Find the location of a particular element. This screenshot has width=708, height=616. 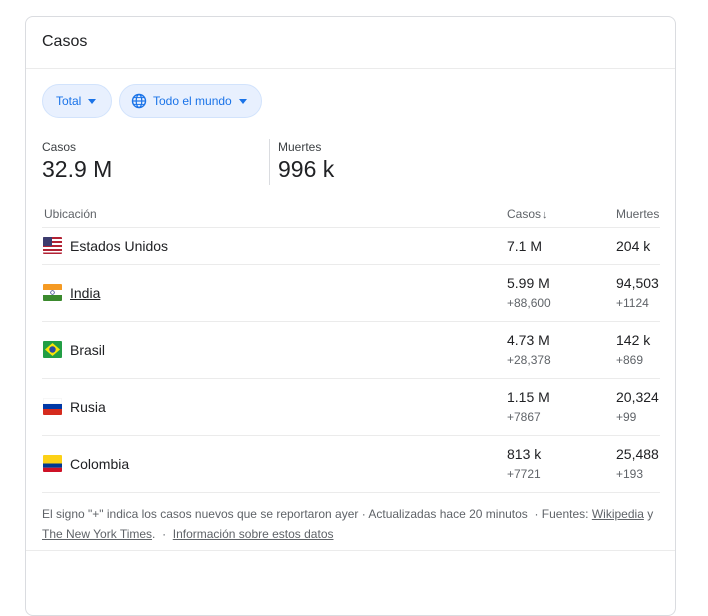

brazil-flag-icon is located at coordinates (52, 349).